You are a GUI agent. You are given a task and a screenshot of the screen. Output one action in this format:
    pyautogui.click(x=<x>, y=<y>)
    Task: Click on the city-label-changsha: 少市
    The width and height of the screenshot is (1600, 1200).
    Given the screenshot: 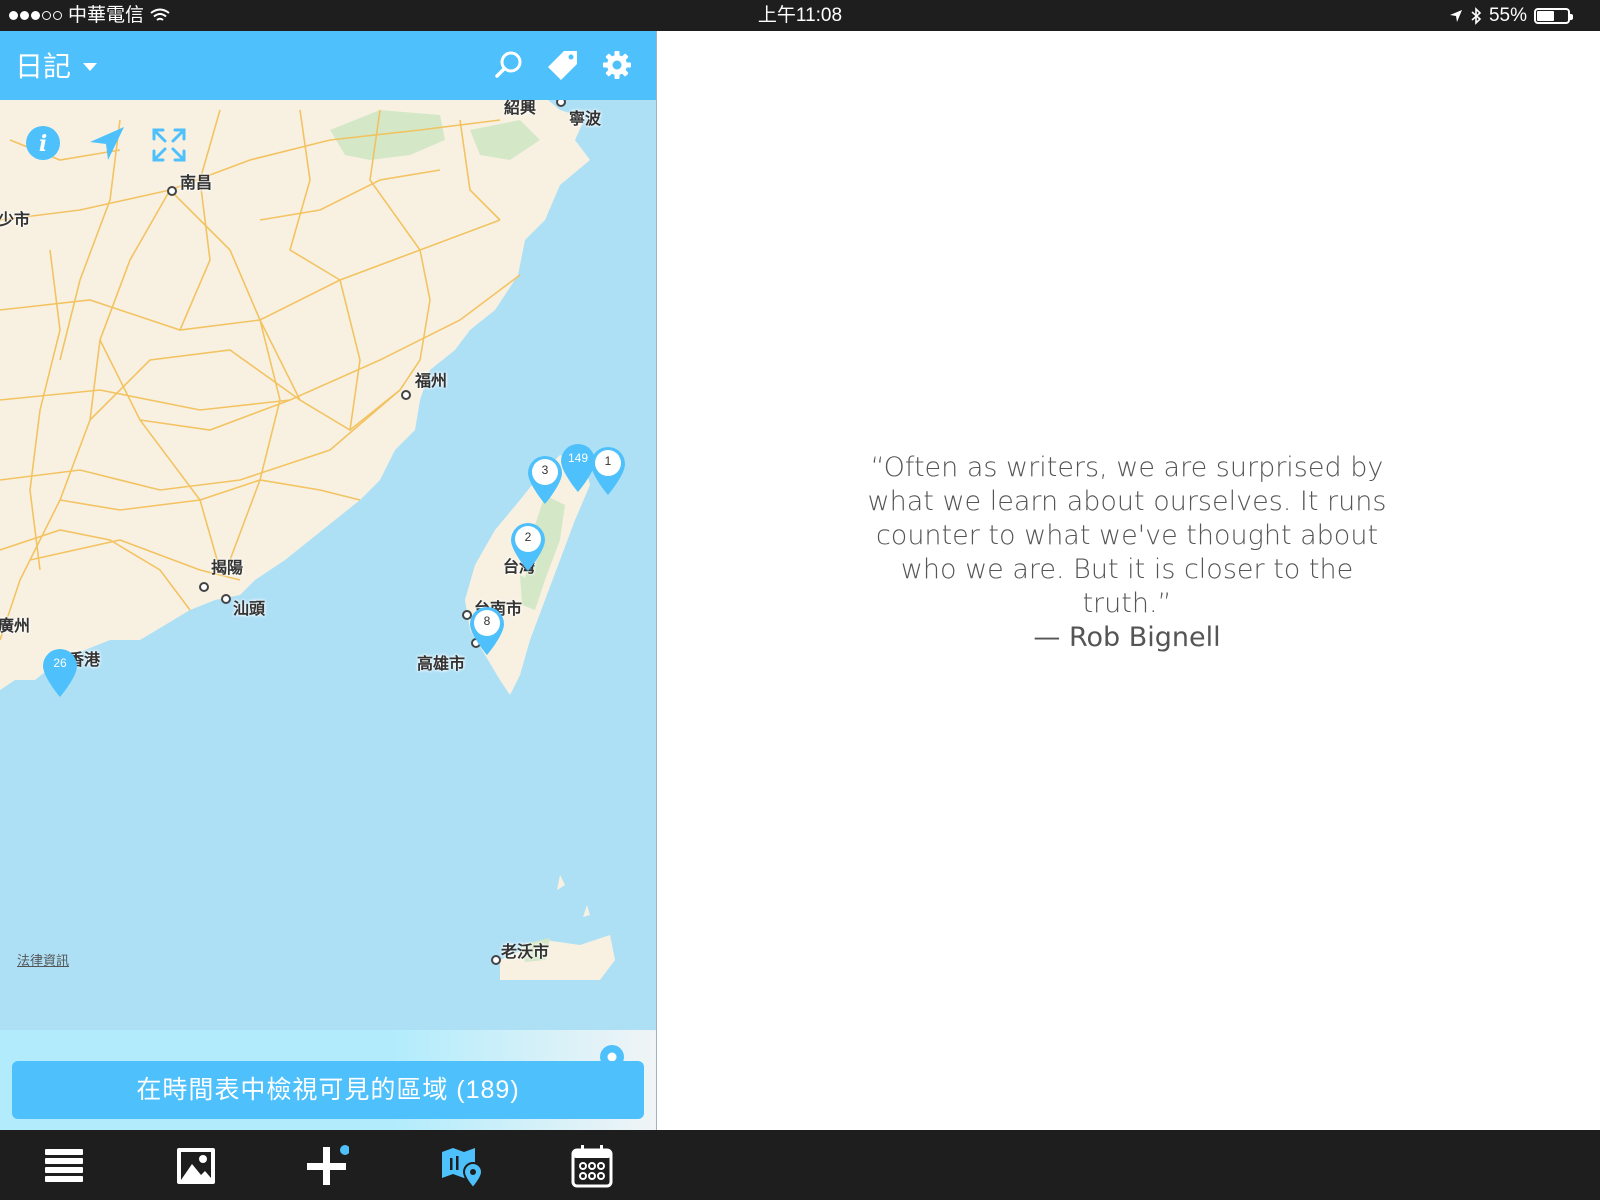 What is the action you would take?
    pyautogui.click(x=15, y=220)
    